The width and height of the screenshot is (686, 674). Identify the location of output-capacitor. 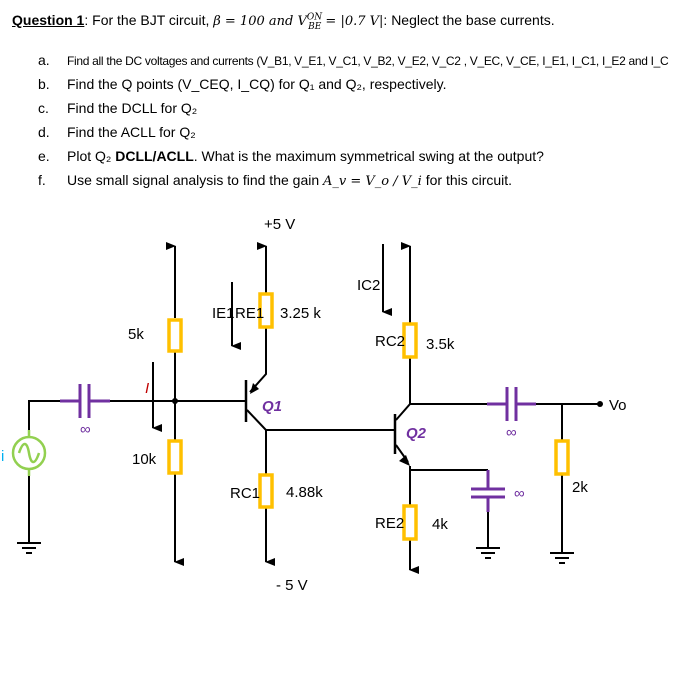
(511, 404).